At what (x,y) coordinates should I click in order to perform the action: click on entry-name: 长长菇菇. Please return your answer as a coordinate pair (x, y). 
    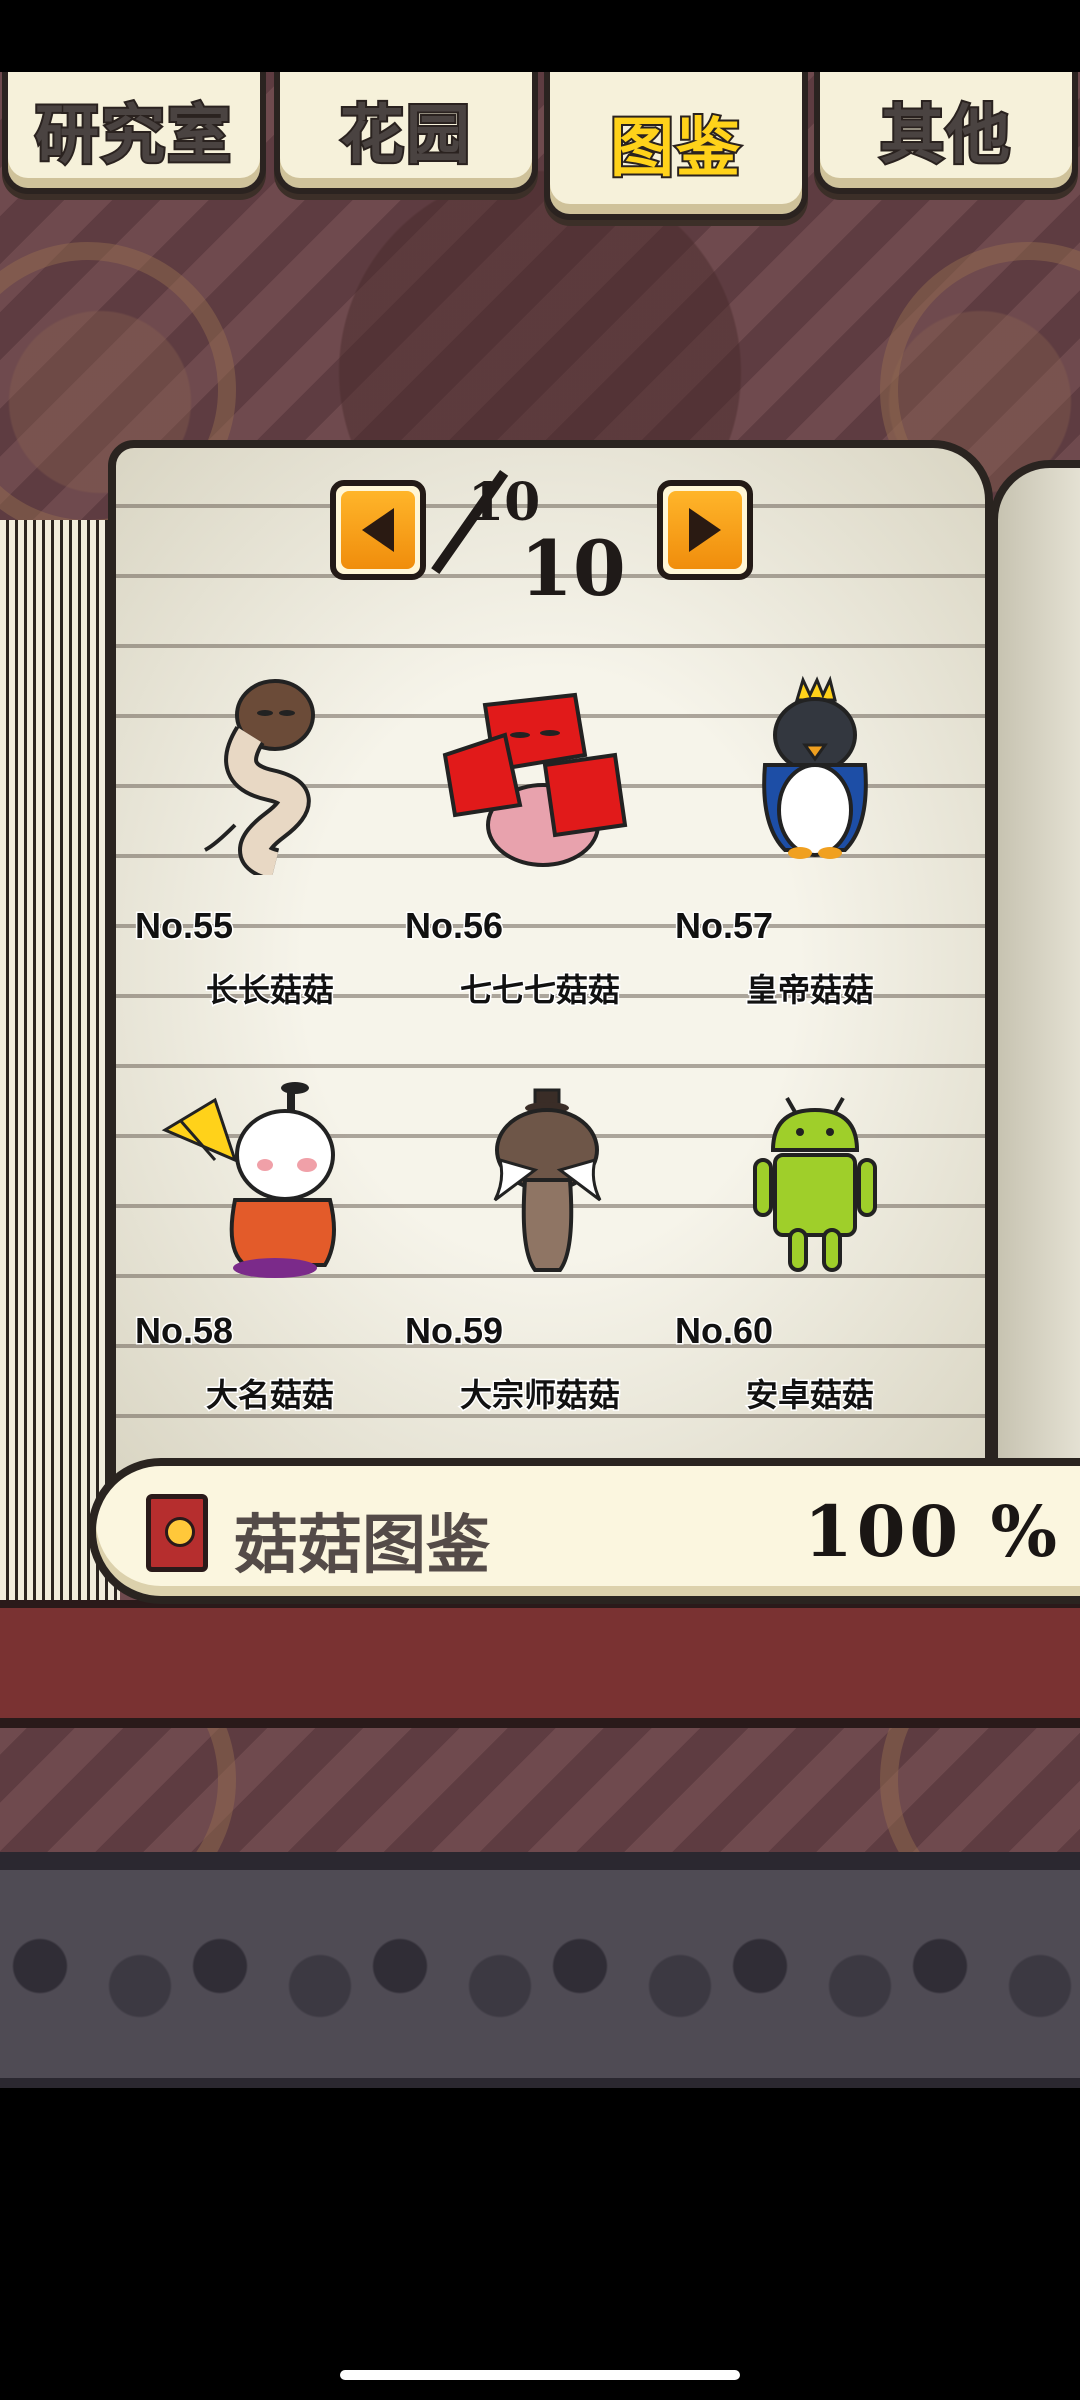
    Looking at the image, I should click on (269, 990).